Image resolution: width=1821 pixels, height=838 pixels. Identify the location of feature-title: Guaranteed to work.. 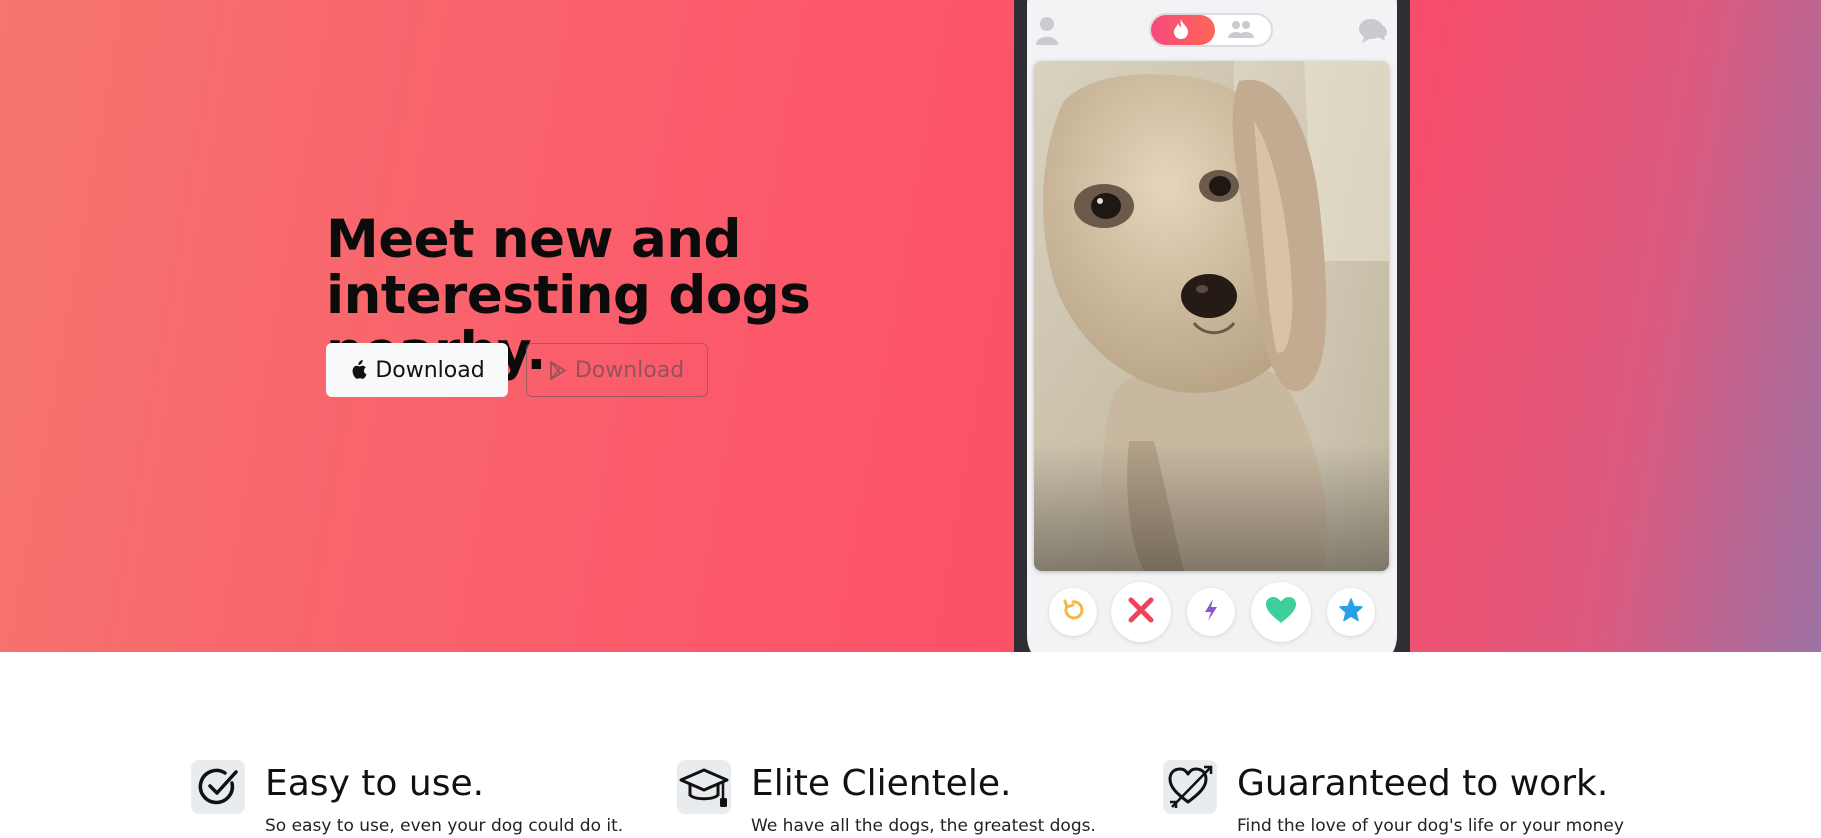
(1423, 783).